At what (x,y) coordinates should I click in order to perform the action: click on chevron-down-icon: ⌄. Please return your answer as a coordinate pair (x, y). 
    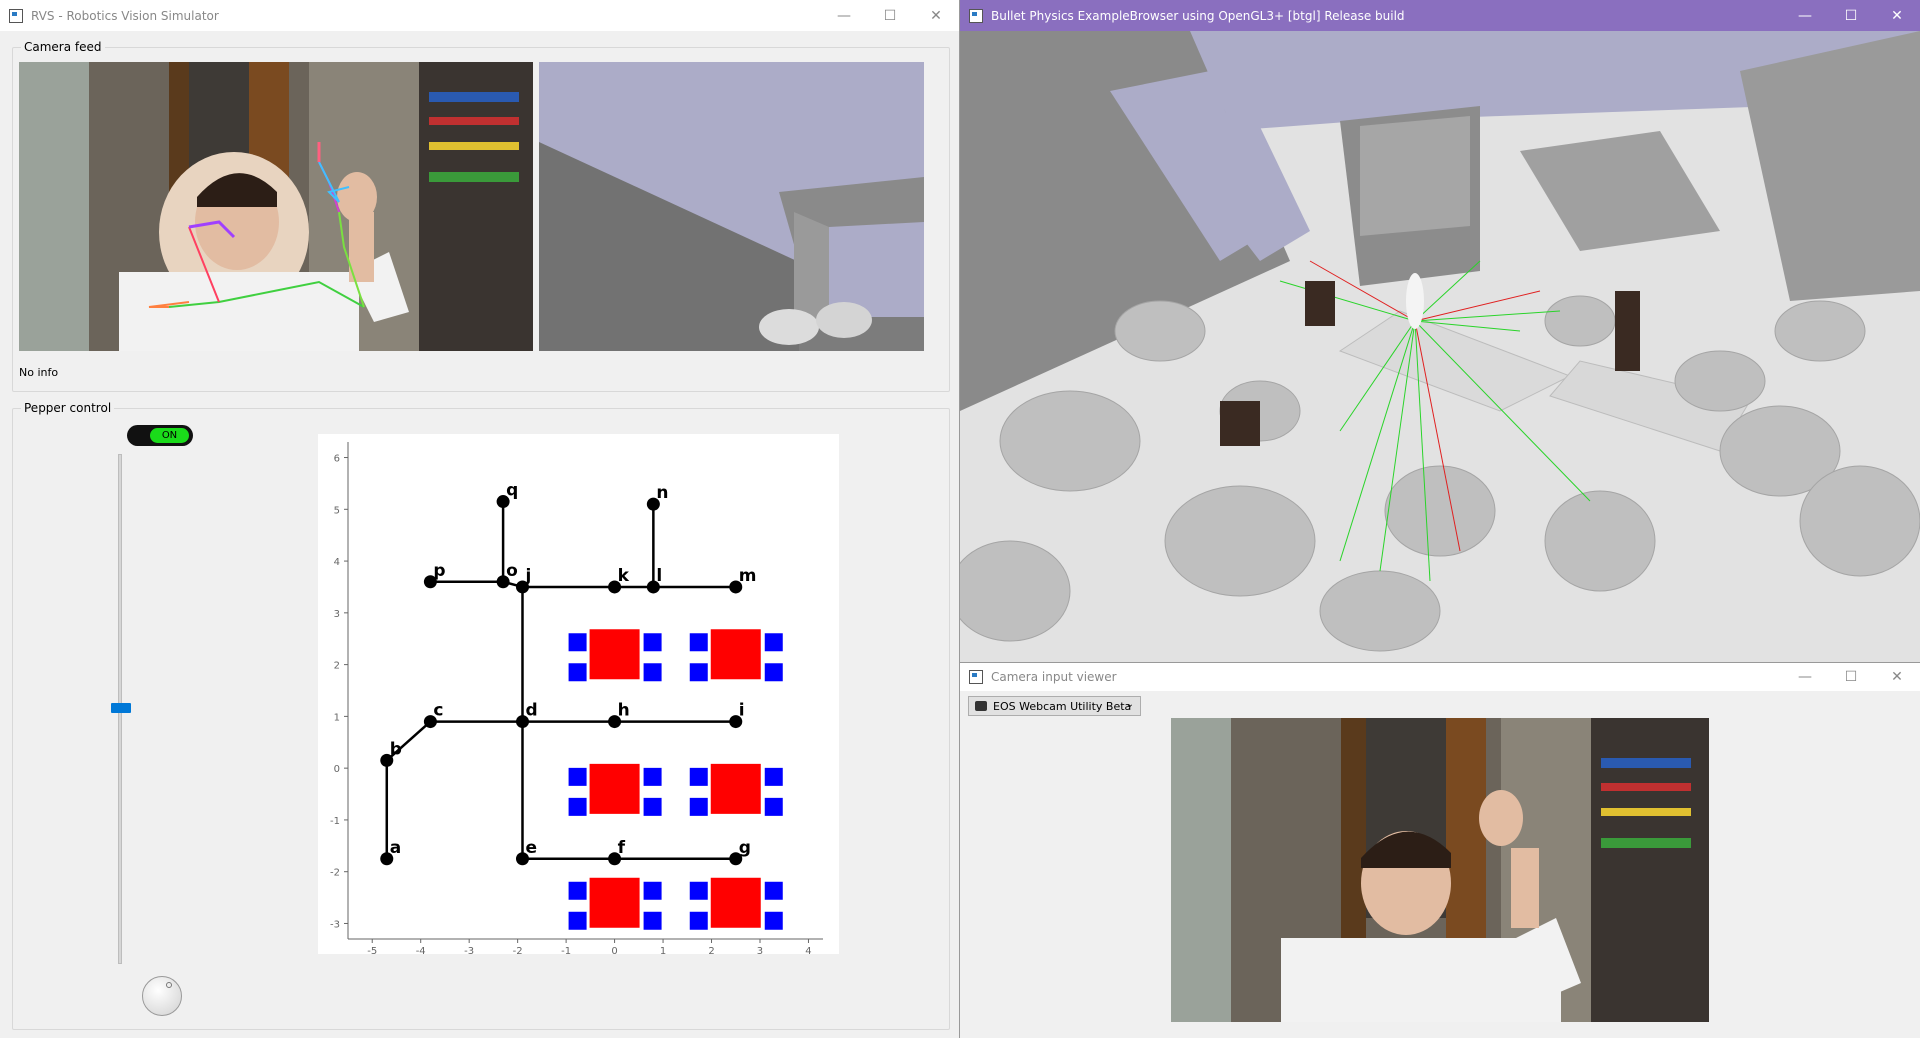
    Looking at the image, I should click on (1129, 704).